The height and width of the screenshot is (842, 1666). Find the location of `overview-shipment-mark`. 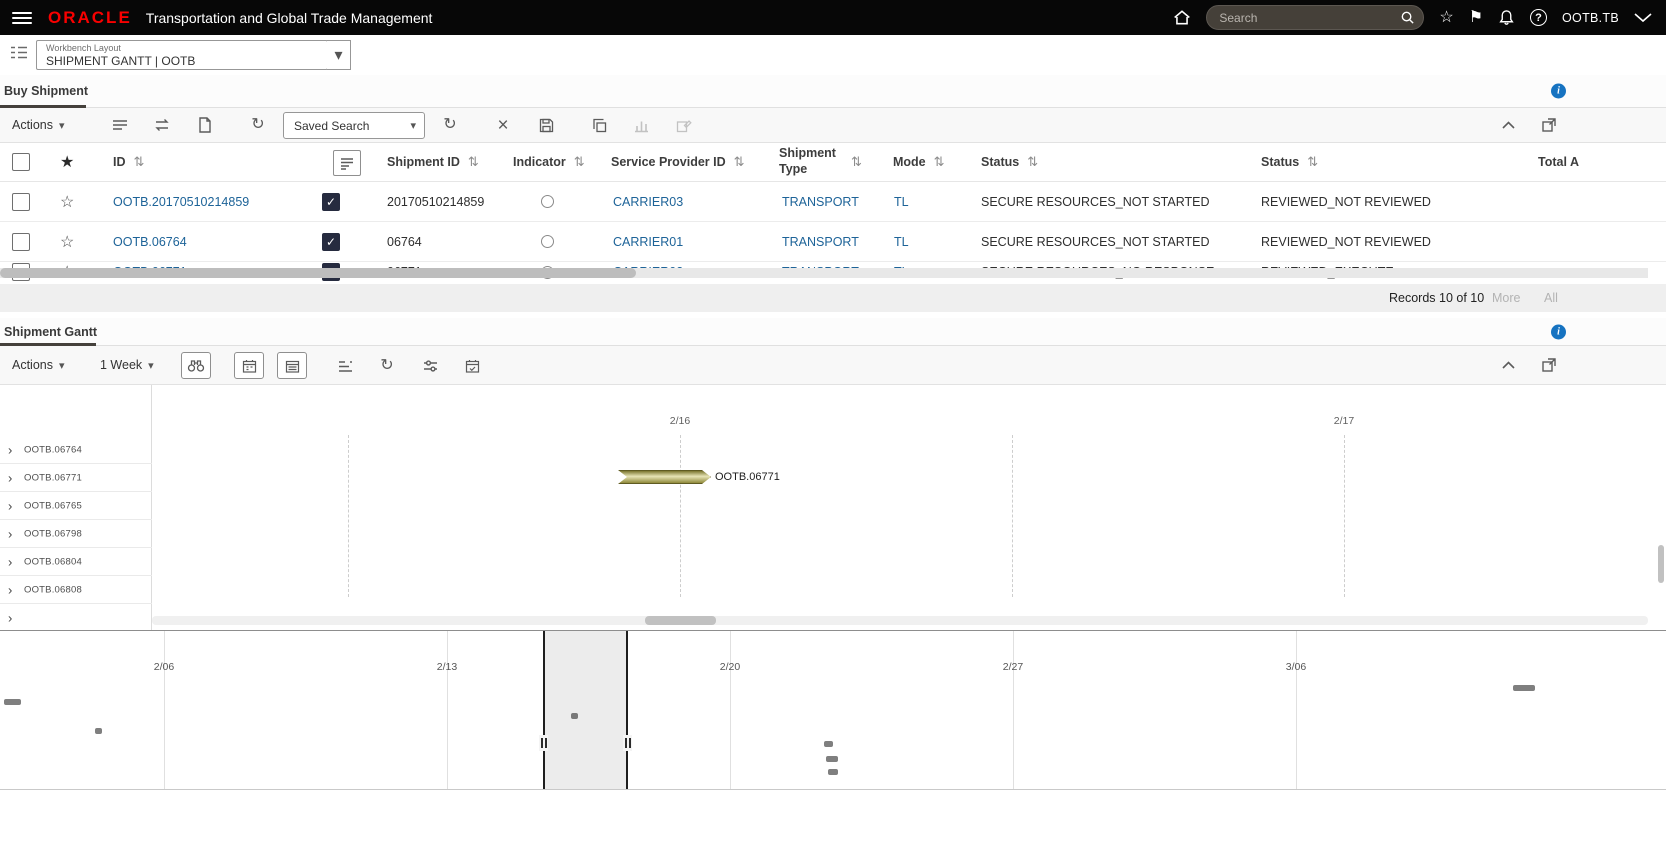

overview-shipment-mark is located at coordinates (833, 772).